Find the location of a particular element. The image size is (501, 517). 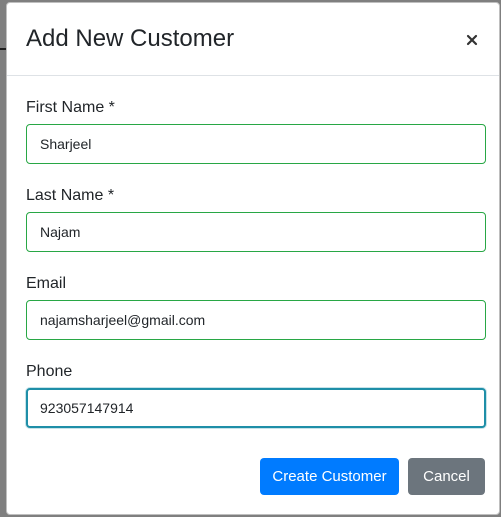

last-name-group: Last Name * is located at coordinates (256, 219).